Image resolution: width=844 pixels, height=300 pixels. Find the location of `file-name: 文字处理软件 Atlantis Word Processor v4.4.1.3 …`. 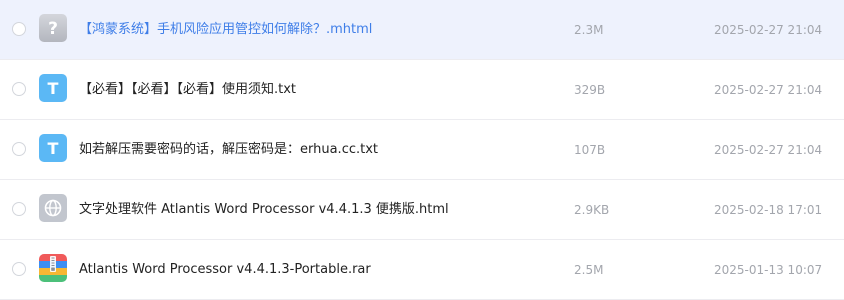

file-name: 文字处理软件 Atlantis Word Processor v4.4.1.3 … is located at coordinates (264, 210).